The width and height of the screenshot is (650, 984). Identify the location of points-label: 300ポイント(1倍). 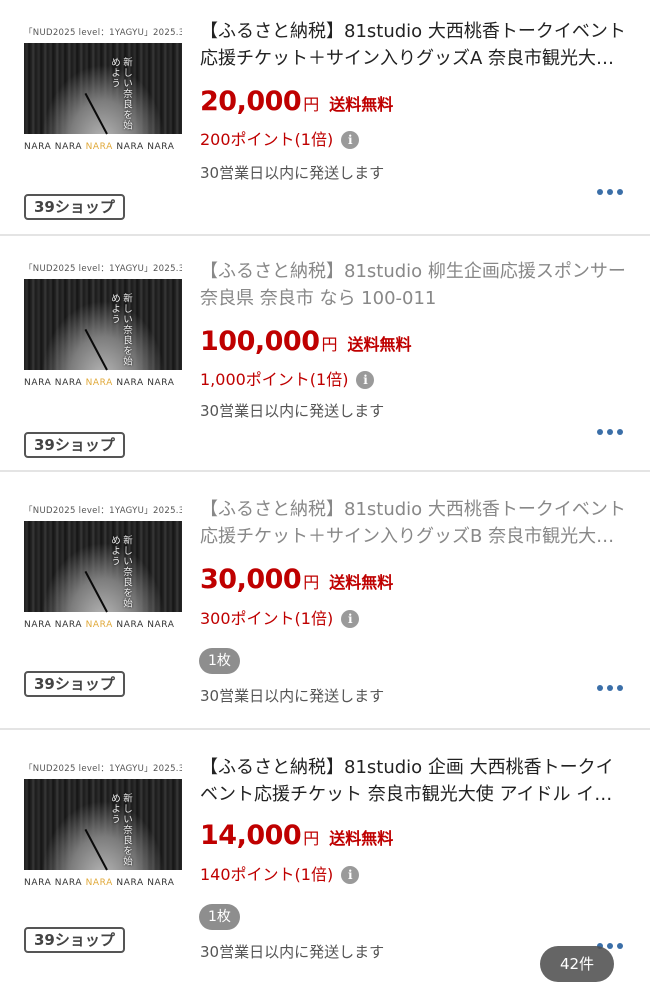
(267, 618).